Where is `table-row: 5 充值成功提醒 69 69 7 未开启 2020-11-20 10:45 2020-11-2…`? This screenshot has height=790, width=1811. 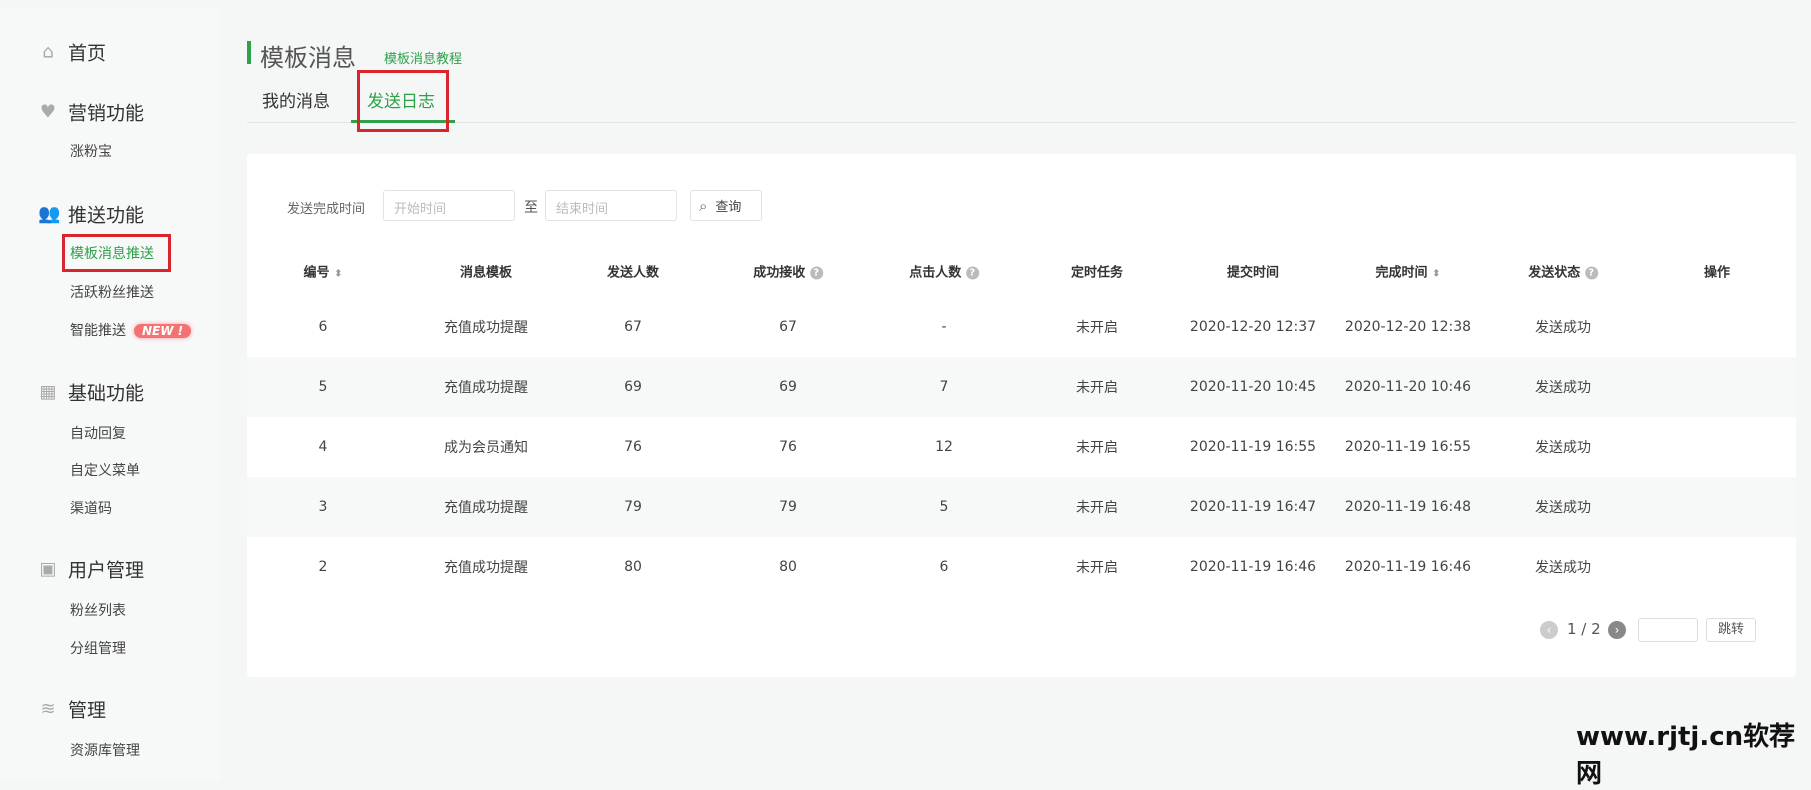 table-row: 5 充值成功提醒 69 69 7 未开启 2020-11-20 10:45 2020-11-2… is located at coordinates (1021, 387).